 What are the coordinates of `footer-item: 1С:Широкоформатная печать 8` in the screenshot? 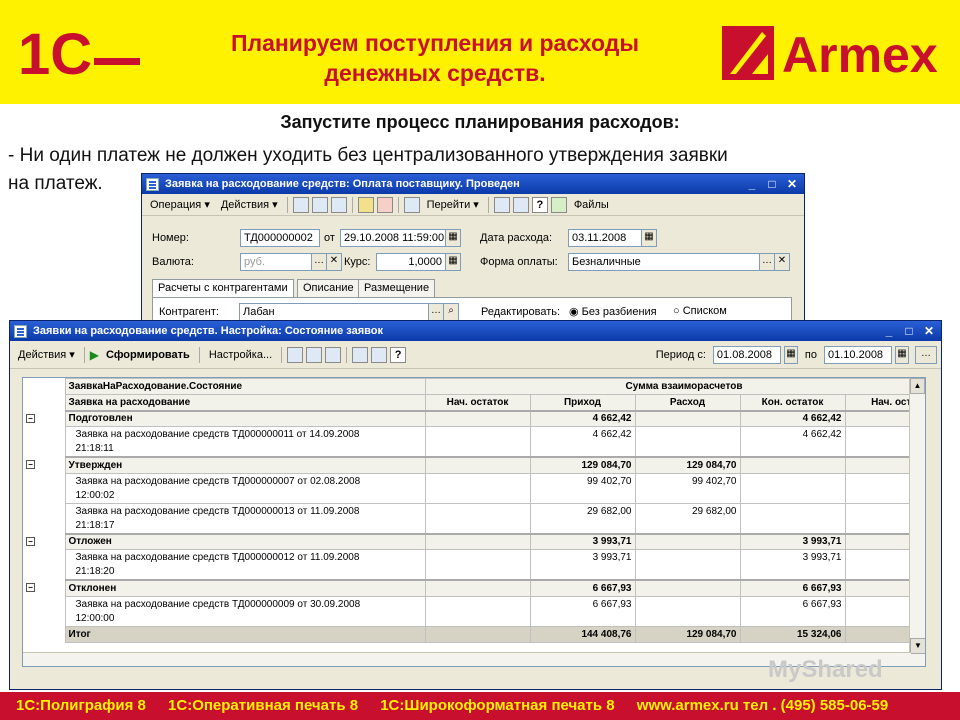 It's located at (497, 705).